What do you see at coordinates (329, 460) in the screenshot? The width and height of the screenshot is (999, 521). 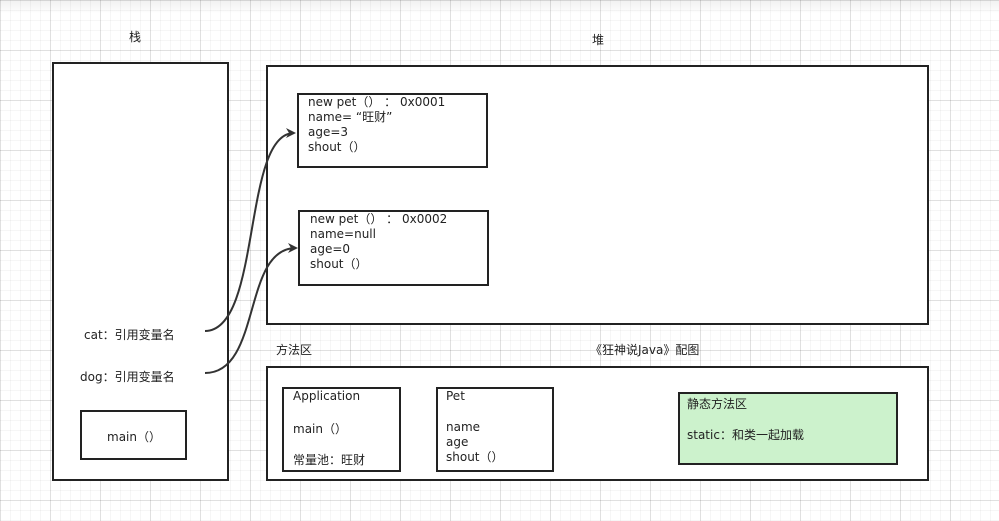 I see `application-constant-pool: 常量池：旺财` at bounding box center [329, 460].